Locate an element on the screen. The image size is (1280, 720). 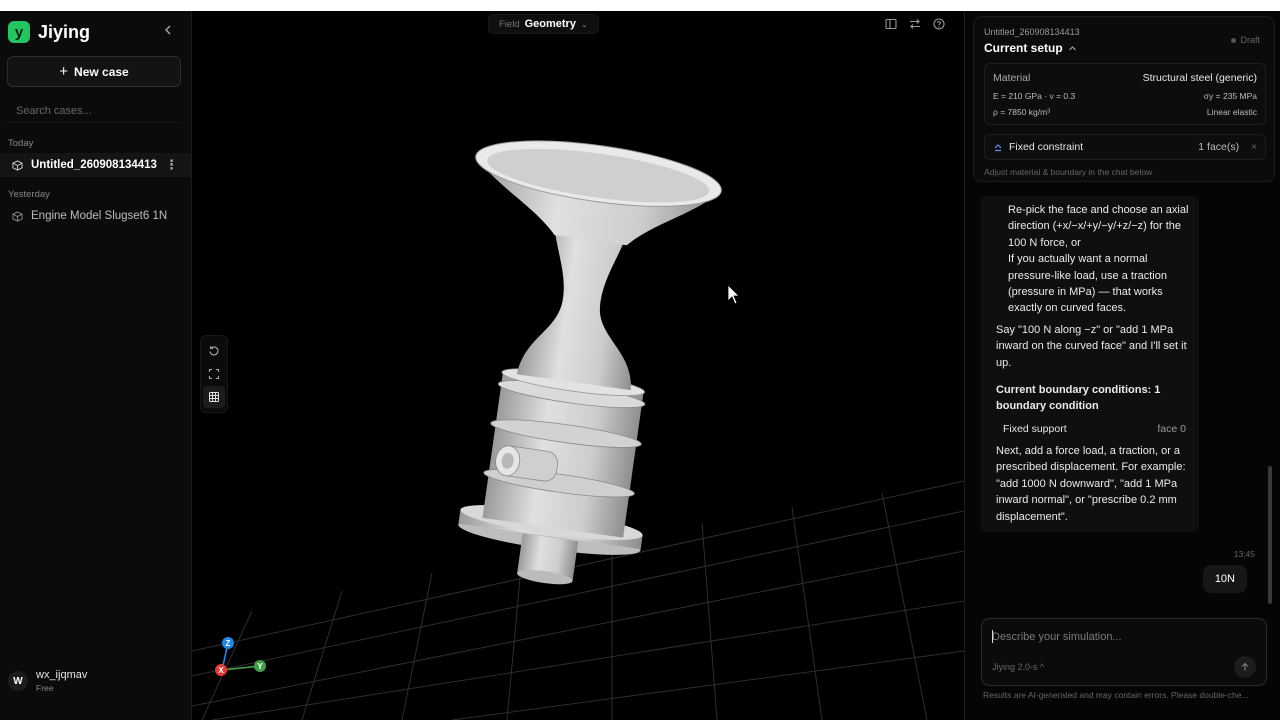
plus-icon: + is located at coordinates (64, 71).